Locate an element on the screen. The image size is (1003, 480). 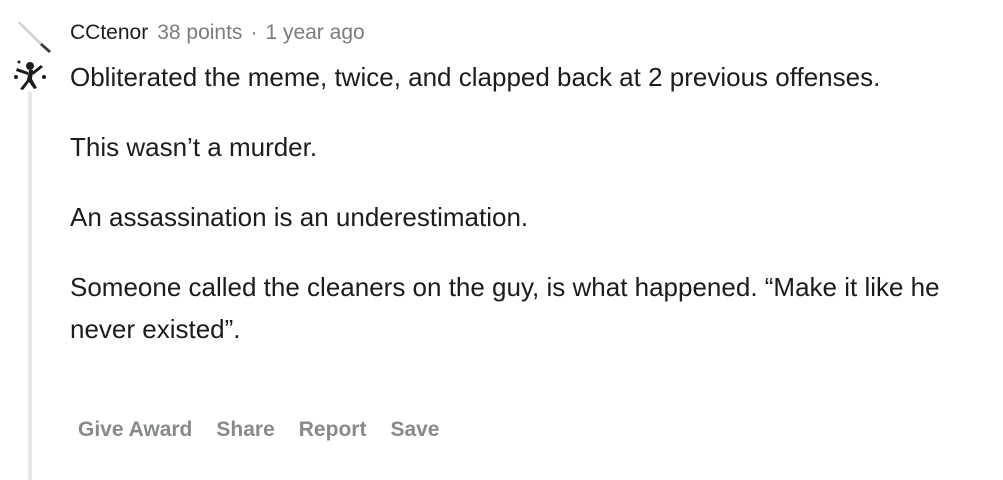
comment-left-rail is located at coordinates (30, 240).